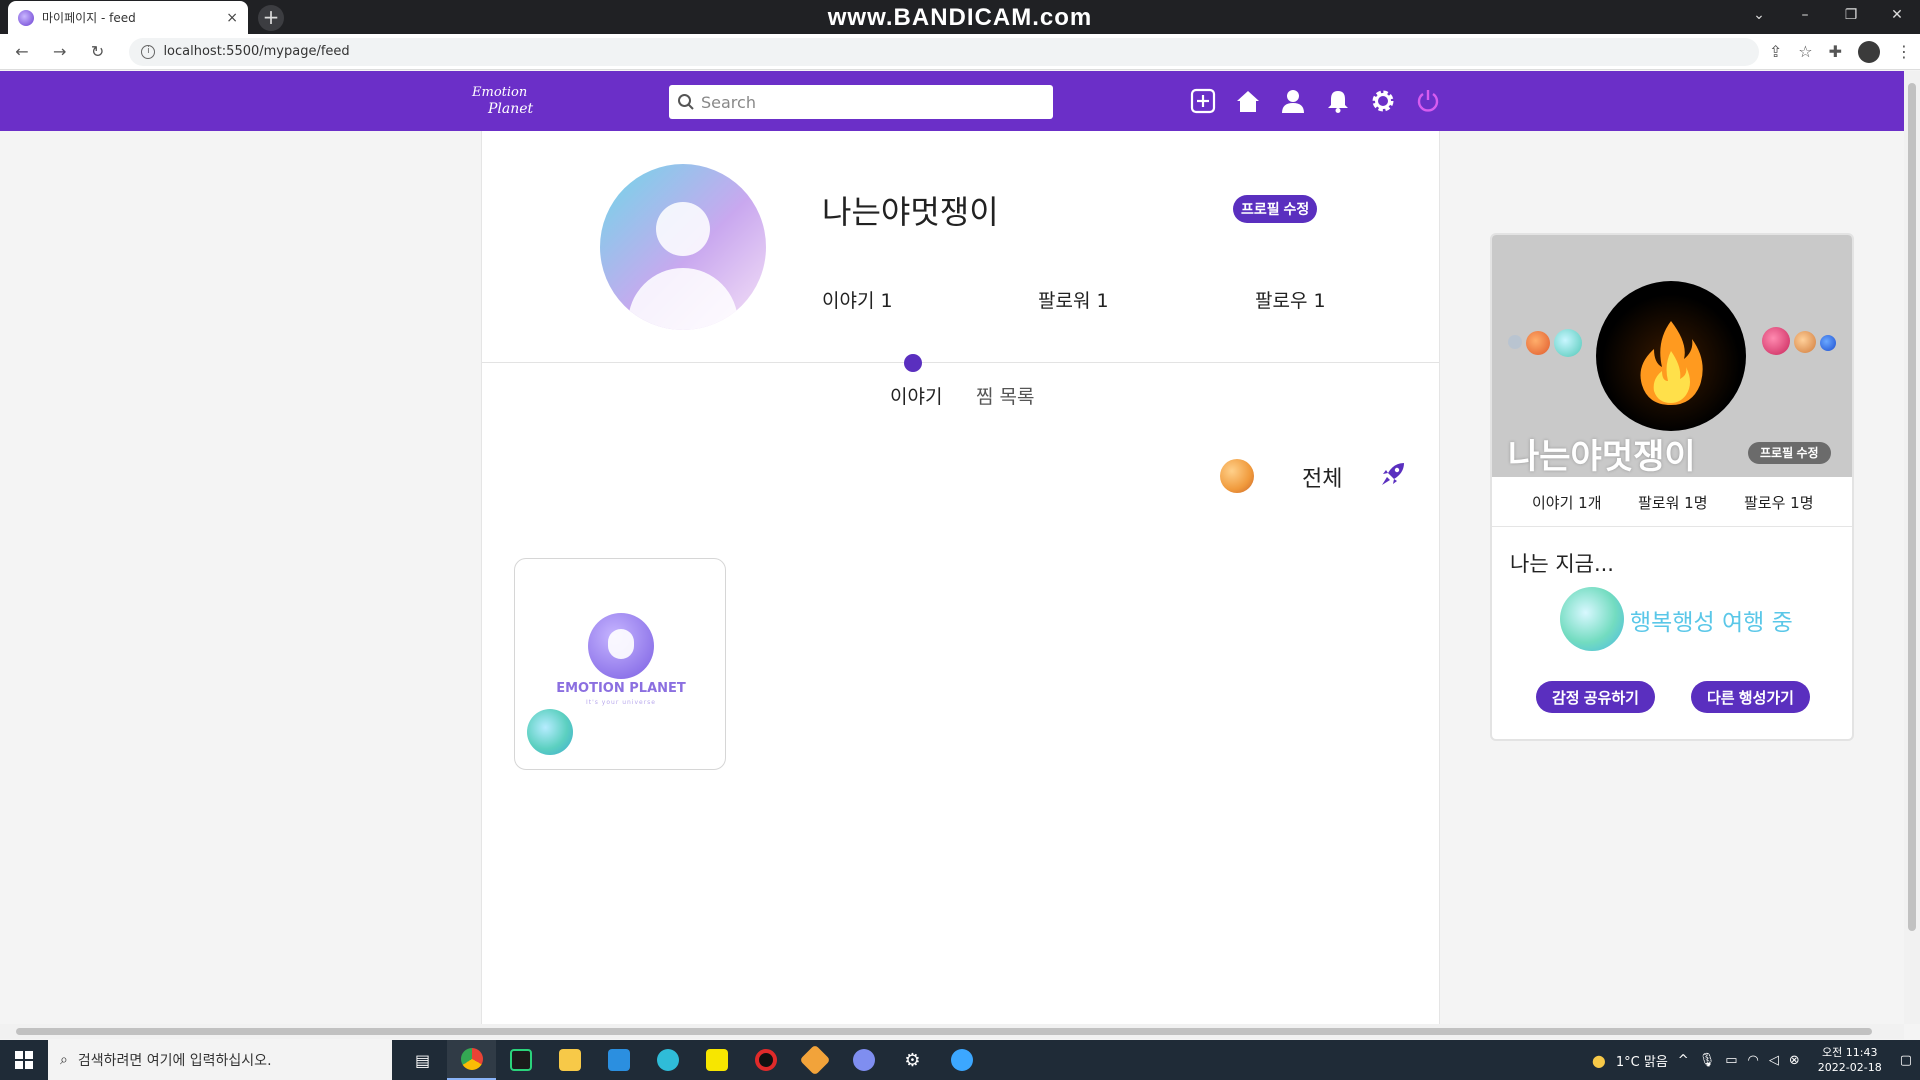  What do you see at coordinates (960, 17) in the screenshot?
I see `recording-watermark: www.BANDICAM.com` at bounding box center [960, 17].